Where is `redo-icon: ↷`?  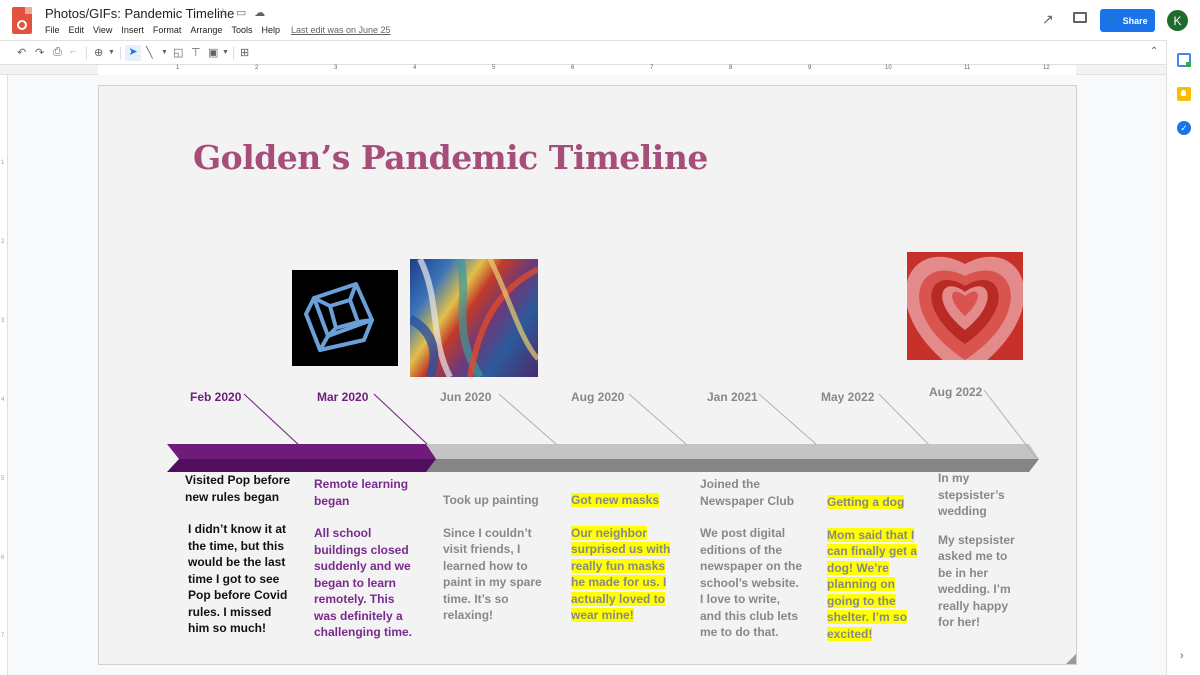 redo-icon: ↷ is located at coordinates (39, 52).